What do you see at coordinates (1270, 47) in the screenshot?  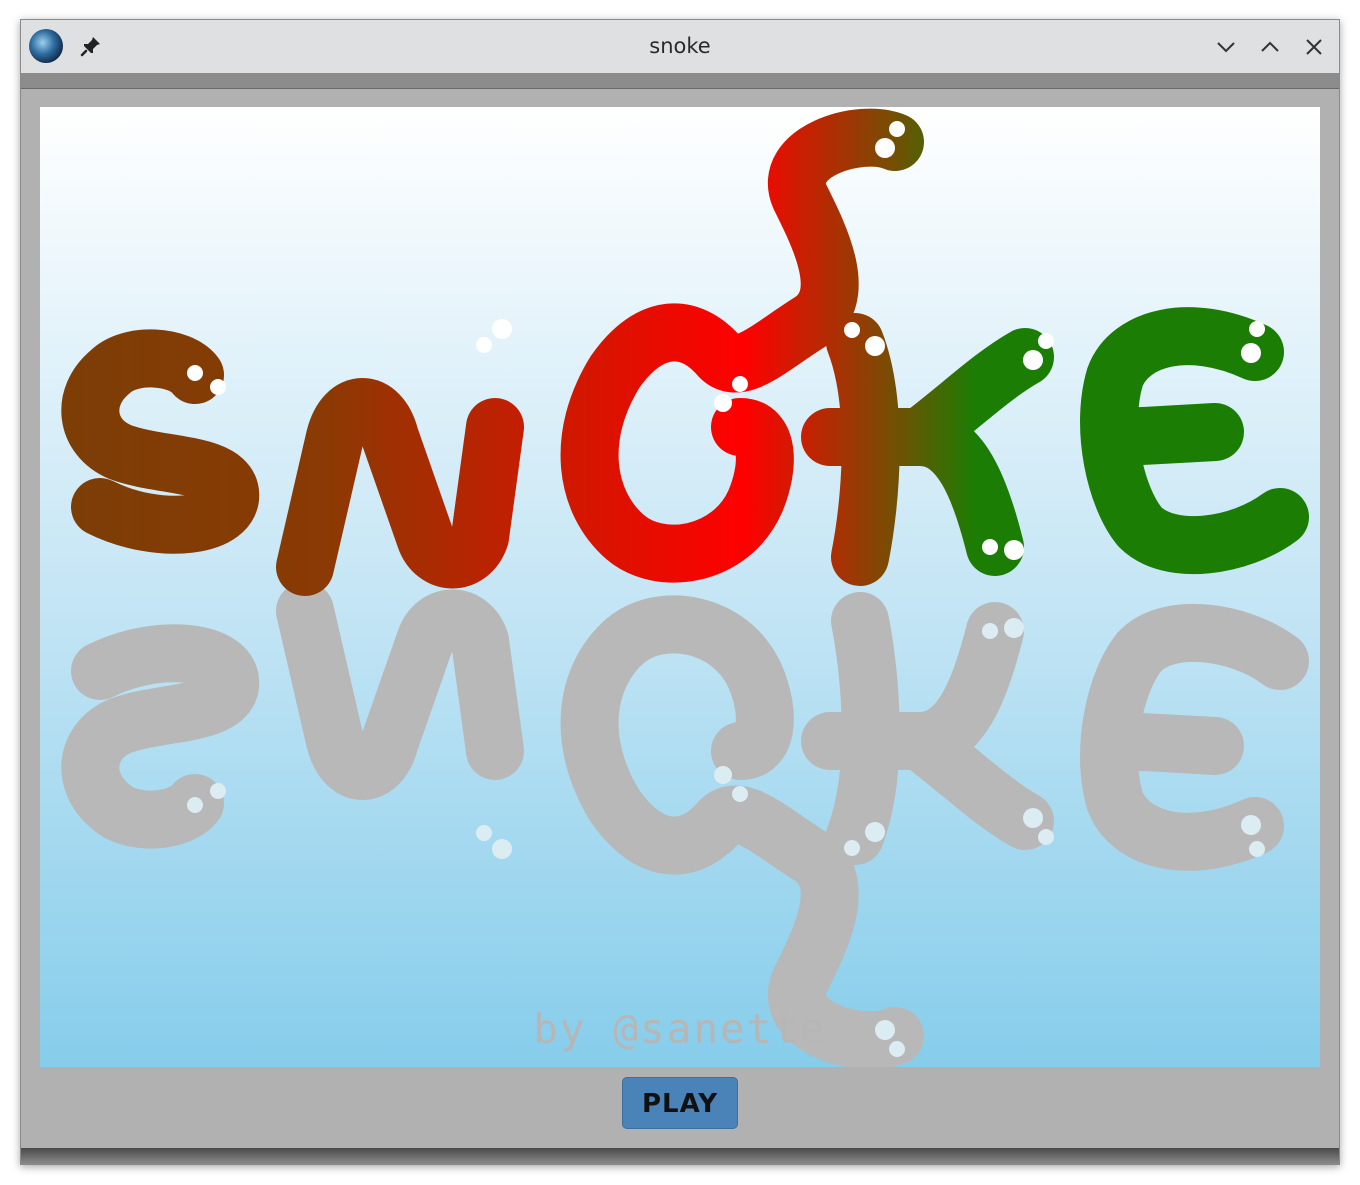 I see `chevron-up-icon` at bounding box center [1270, 47].